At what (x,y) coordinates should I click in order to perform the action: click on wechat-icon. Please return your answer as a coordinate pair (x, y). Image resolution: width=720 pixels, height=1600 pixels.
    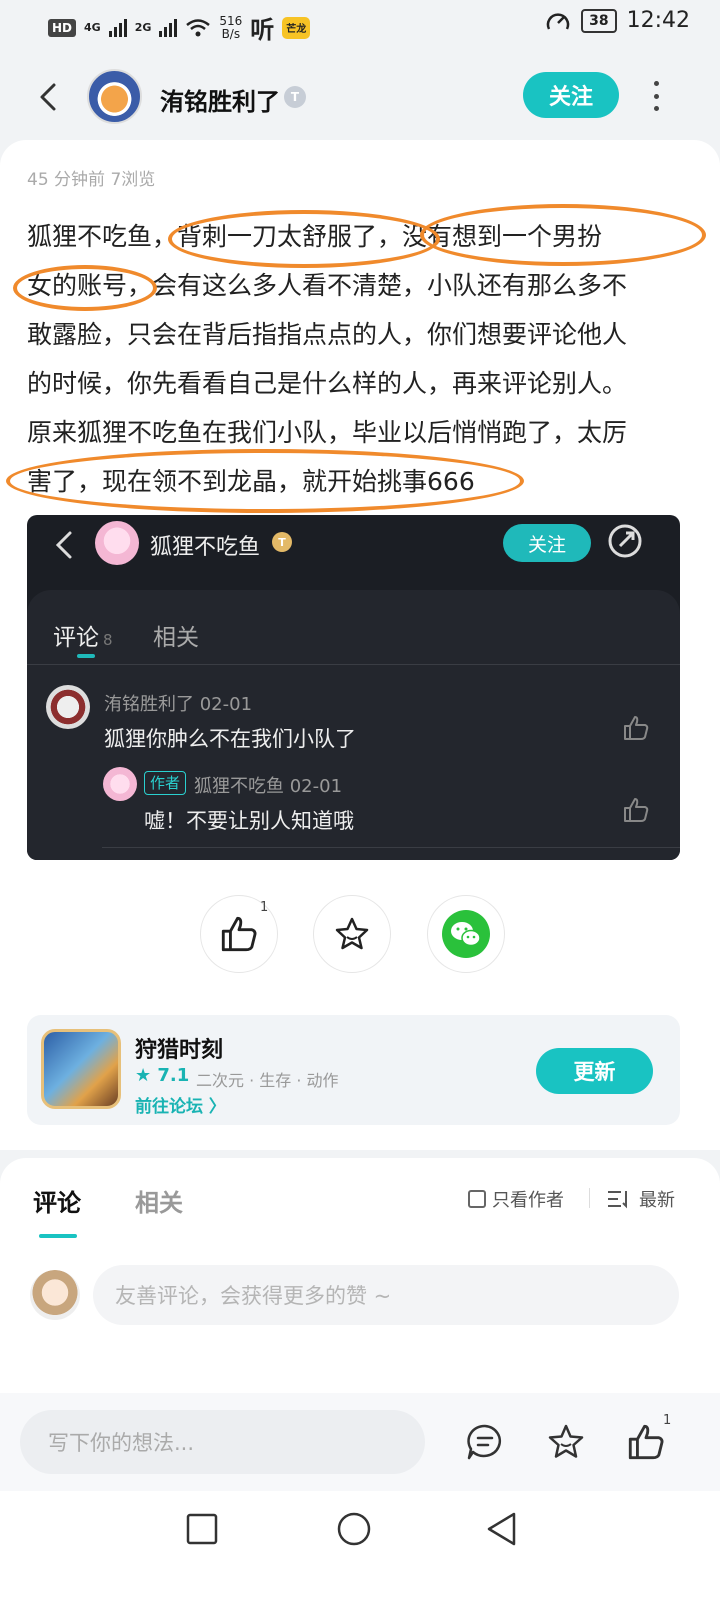
    Looking at the image, I should click on (466, 934).